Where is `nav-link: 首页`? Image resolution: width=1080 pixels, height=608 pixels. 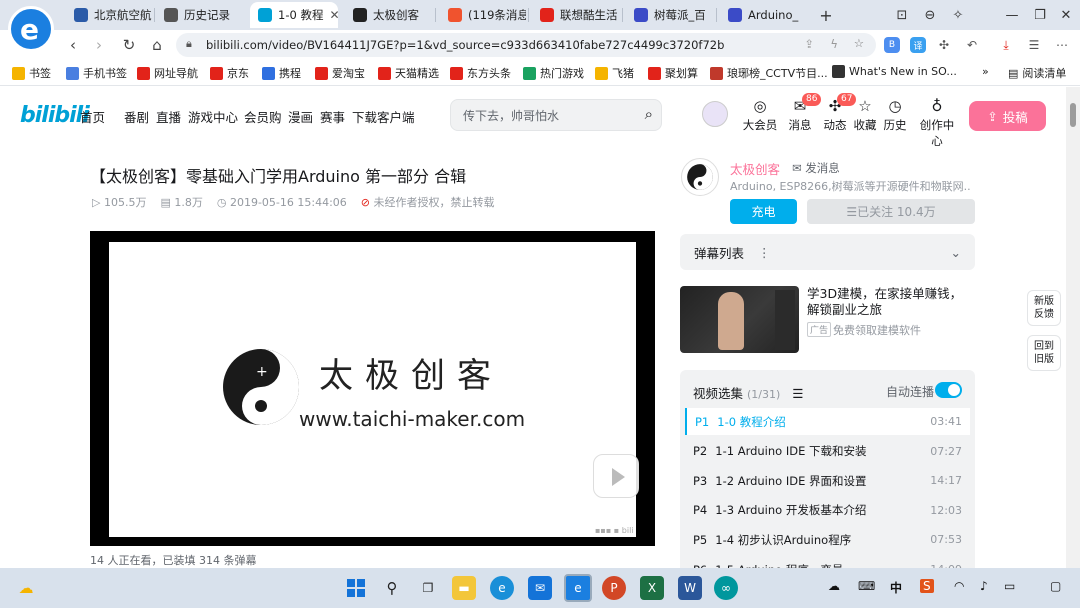
nav-link: 首页 is located at coordinates (92, 116).